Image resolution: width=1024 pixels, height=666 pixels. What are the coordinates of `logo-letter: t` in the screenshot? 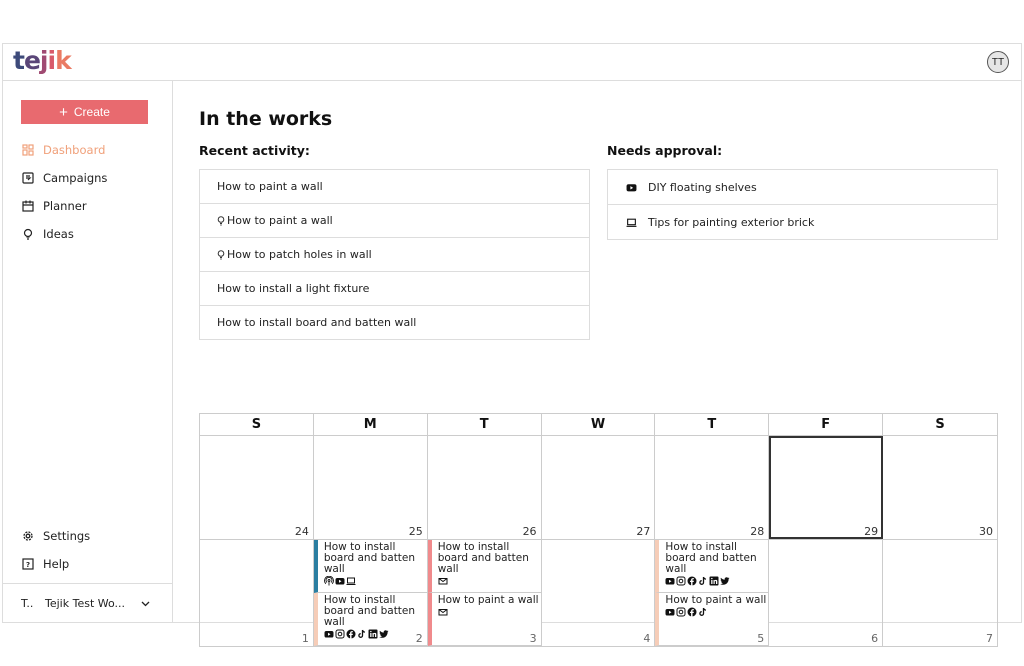 It's located at (19, 60).